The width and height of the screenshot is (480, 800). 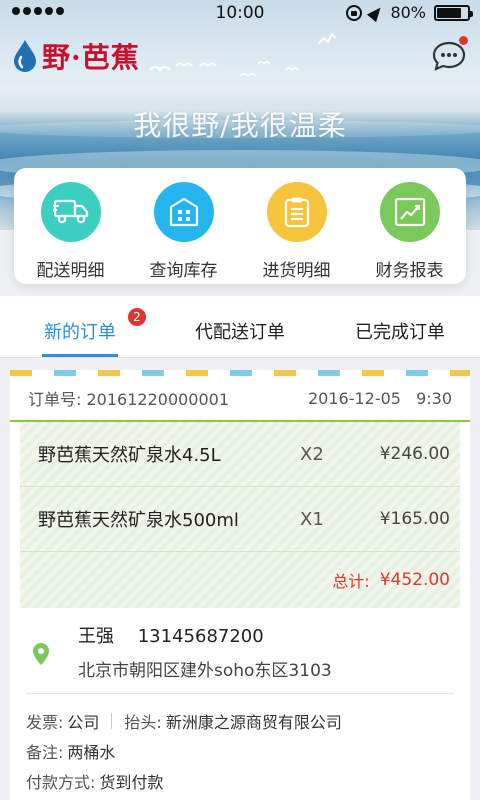 I want to click on order-item-row: 野芭蕉天然矿泉水500ml X1 ¥165.00, so click(x=240, y=519).